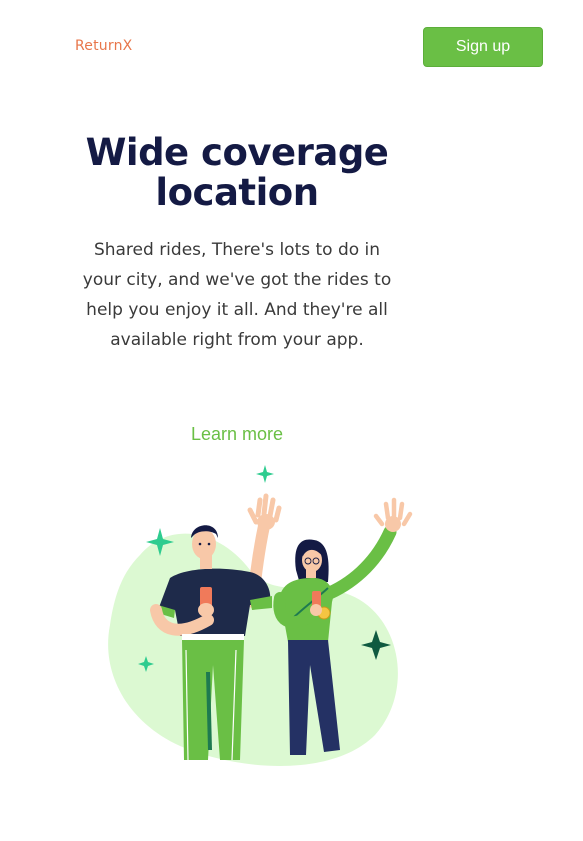 The image size is (583, 841). Describe the element at coordinates (265, 474) in the screenshot. I see `sparkle-icon` at that location.